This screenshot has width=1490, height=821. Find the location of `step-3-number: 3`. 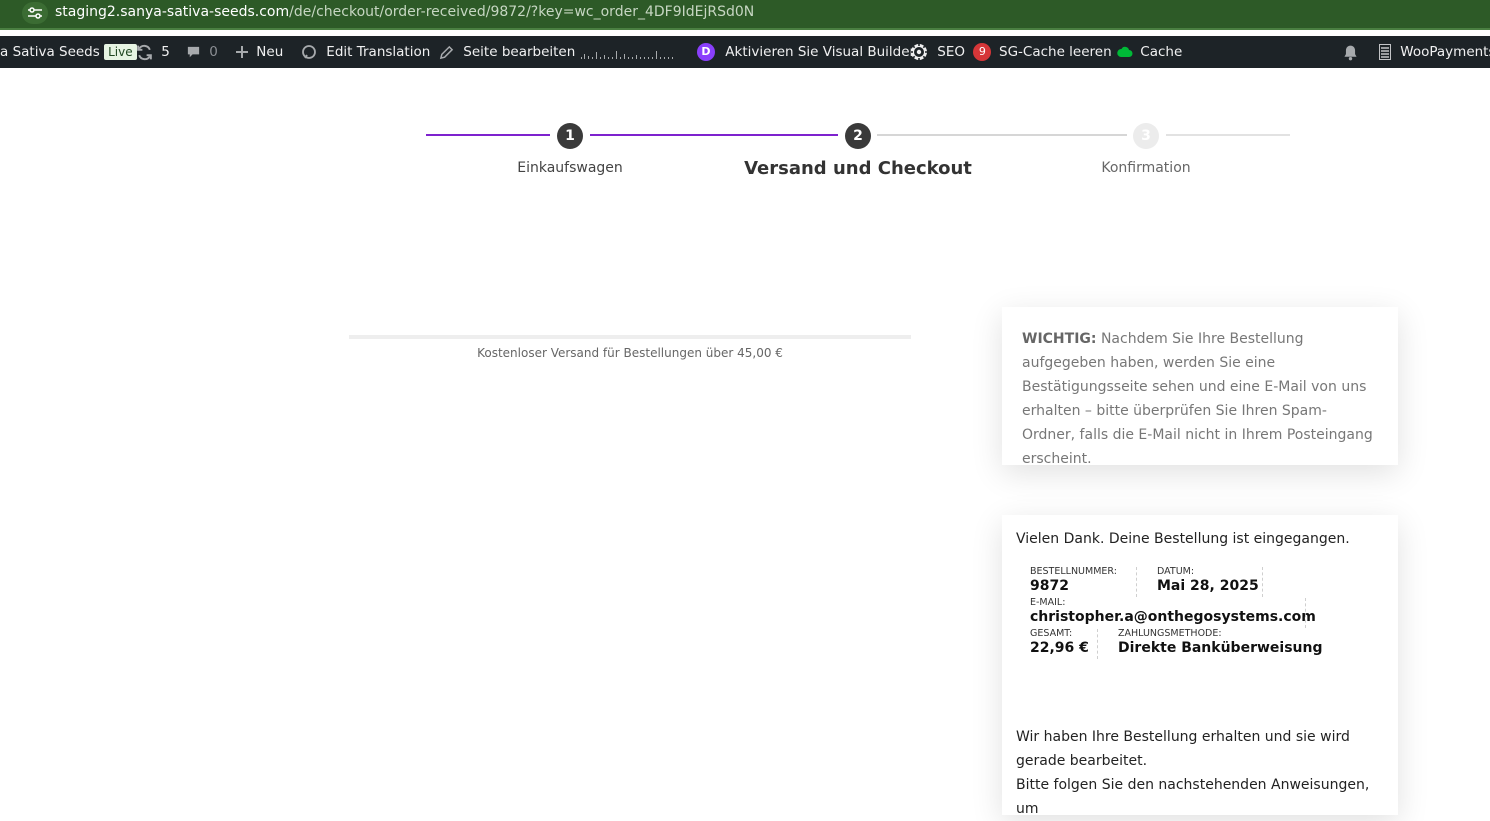

step-3-number: 3 is located at coordinates (1146, 136).